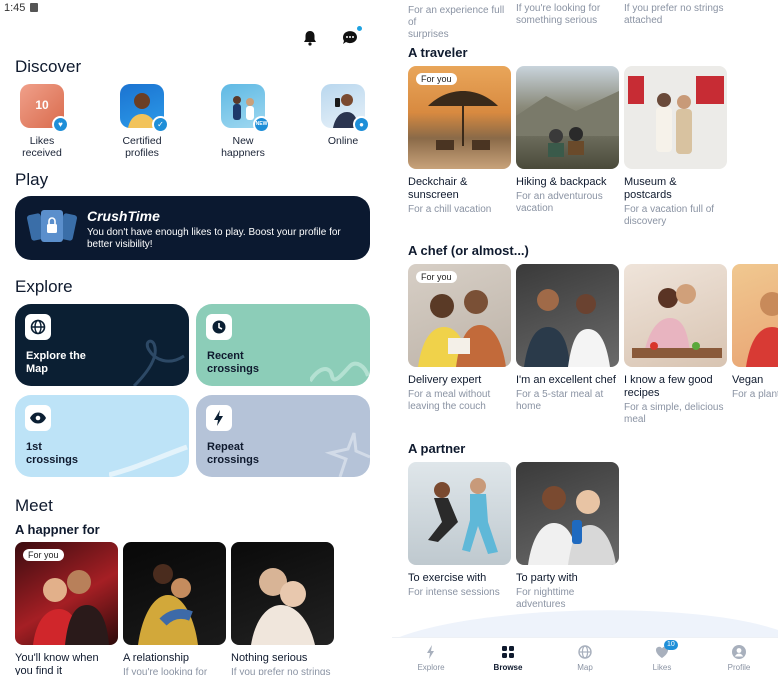 The width and height of the screenshot is (778, 675). I want to click on status-time: 1:45, so click(15, 8).